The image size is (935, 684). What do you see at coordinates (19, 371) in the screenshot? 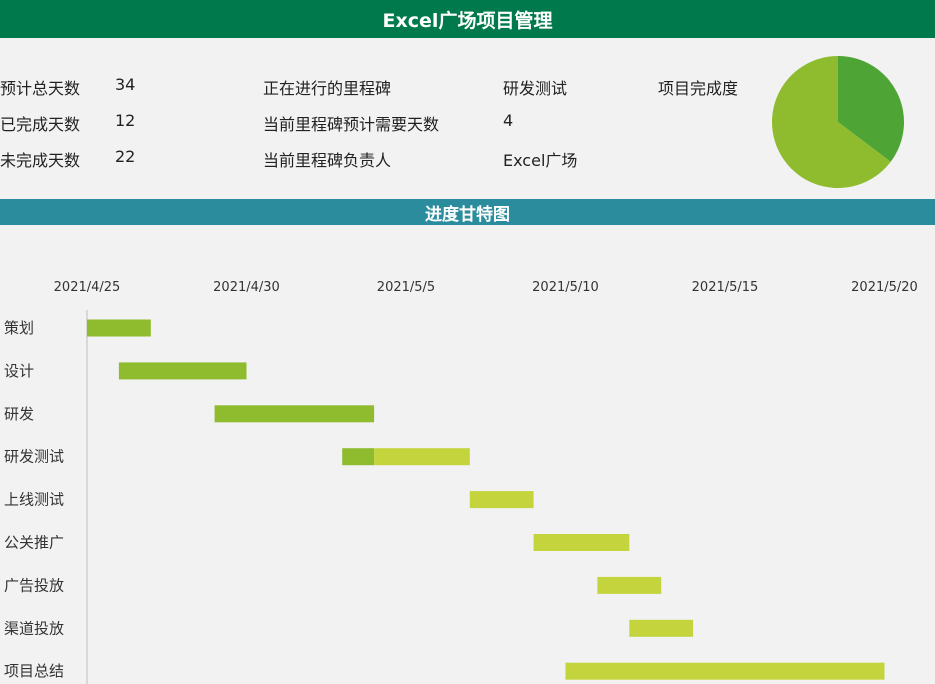
I see `task-label: 设计` at bounding box center [19, 371].